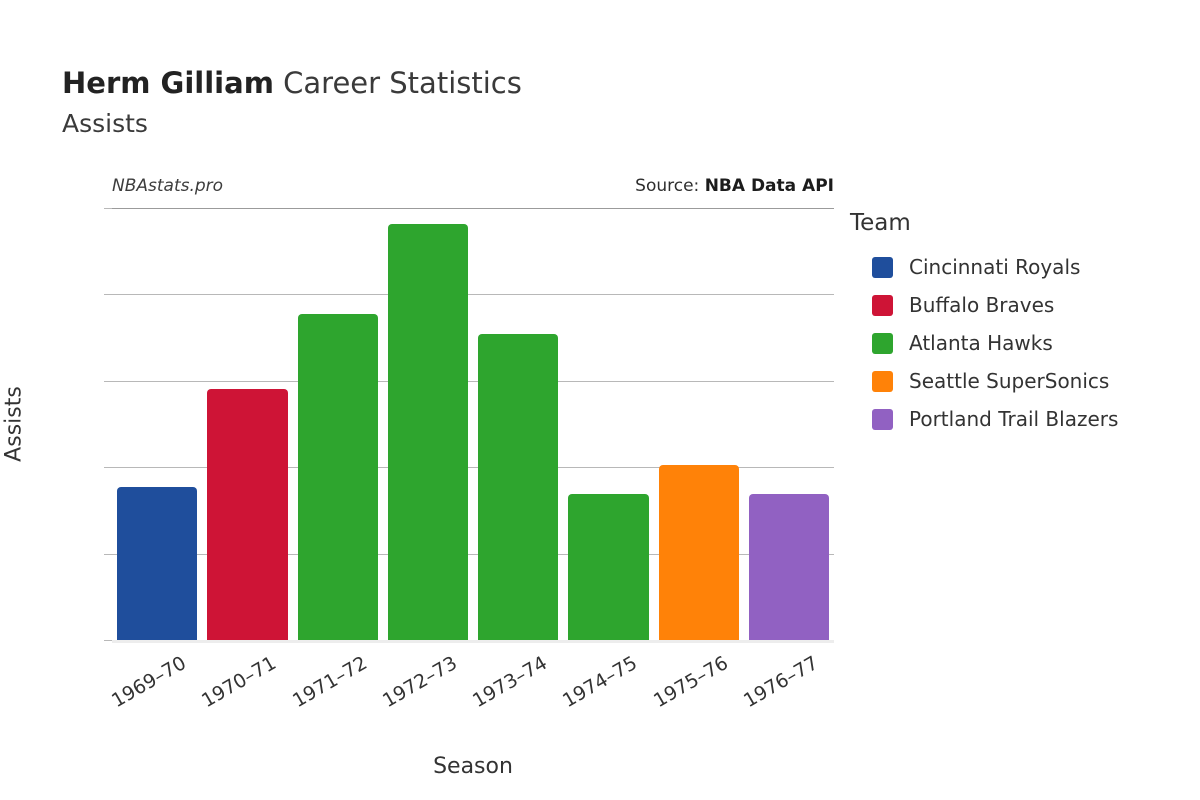 The height and width of the screenshot is (800, 1200). I want to click on player-name: Herm Gilliam, so click(168, 83).